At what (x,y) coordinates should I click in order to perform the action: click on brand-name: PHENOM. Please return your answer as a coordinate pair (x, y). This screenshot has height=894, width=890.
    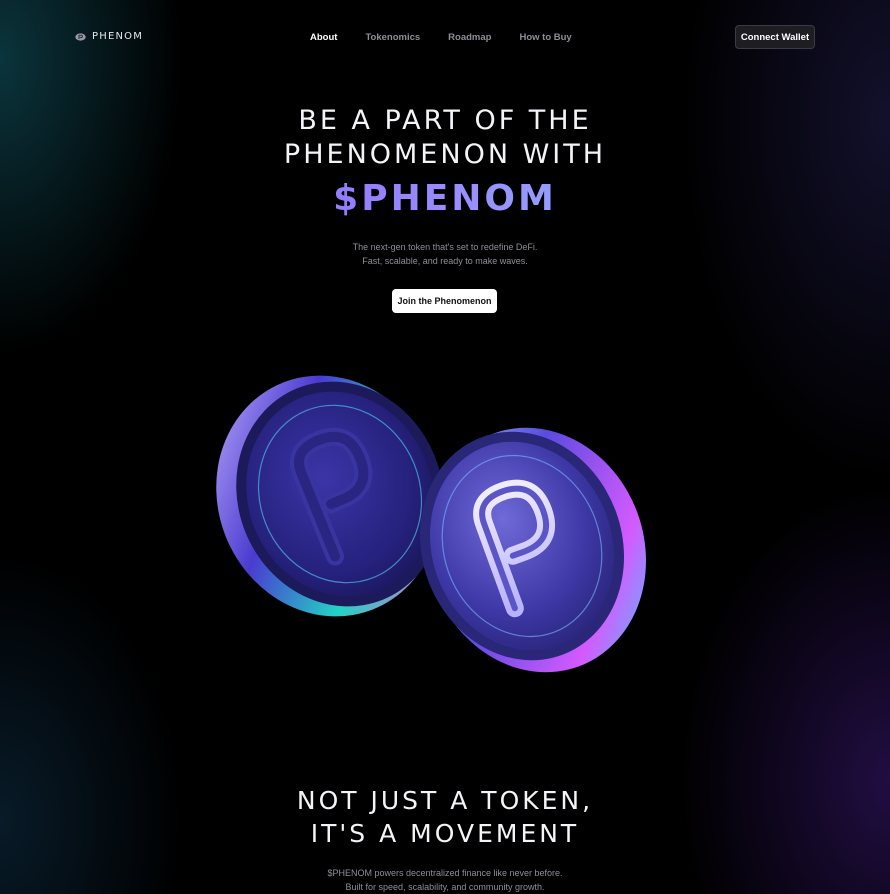
    Looking at the image, I should click on (118, 36).